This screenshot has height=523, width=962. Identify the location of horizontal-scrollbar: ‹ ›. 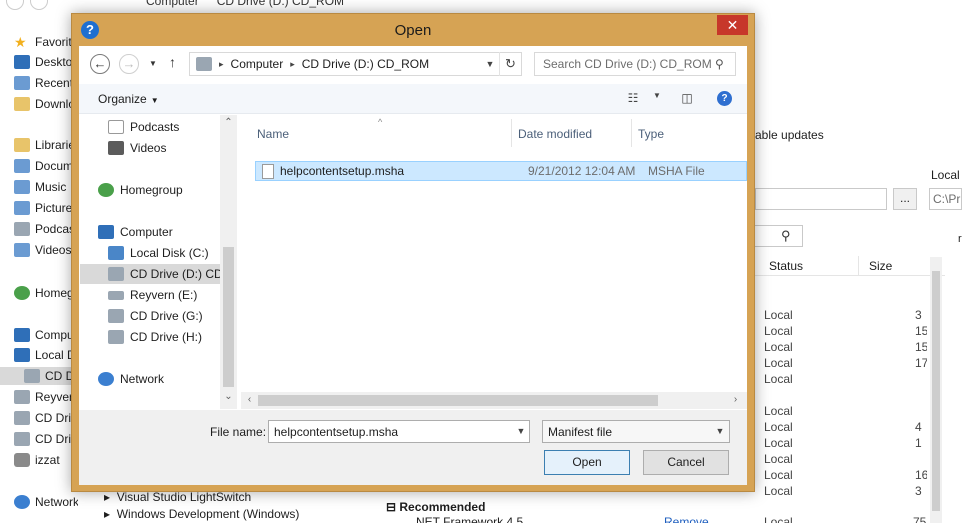
(494, 400).